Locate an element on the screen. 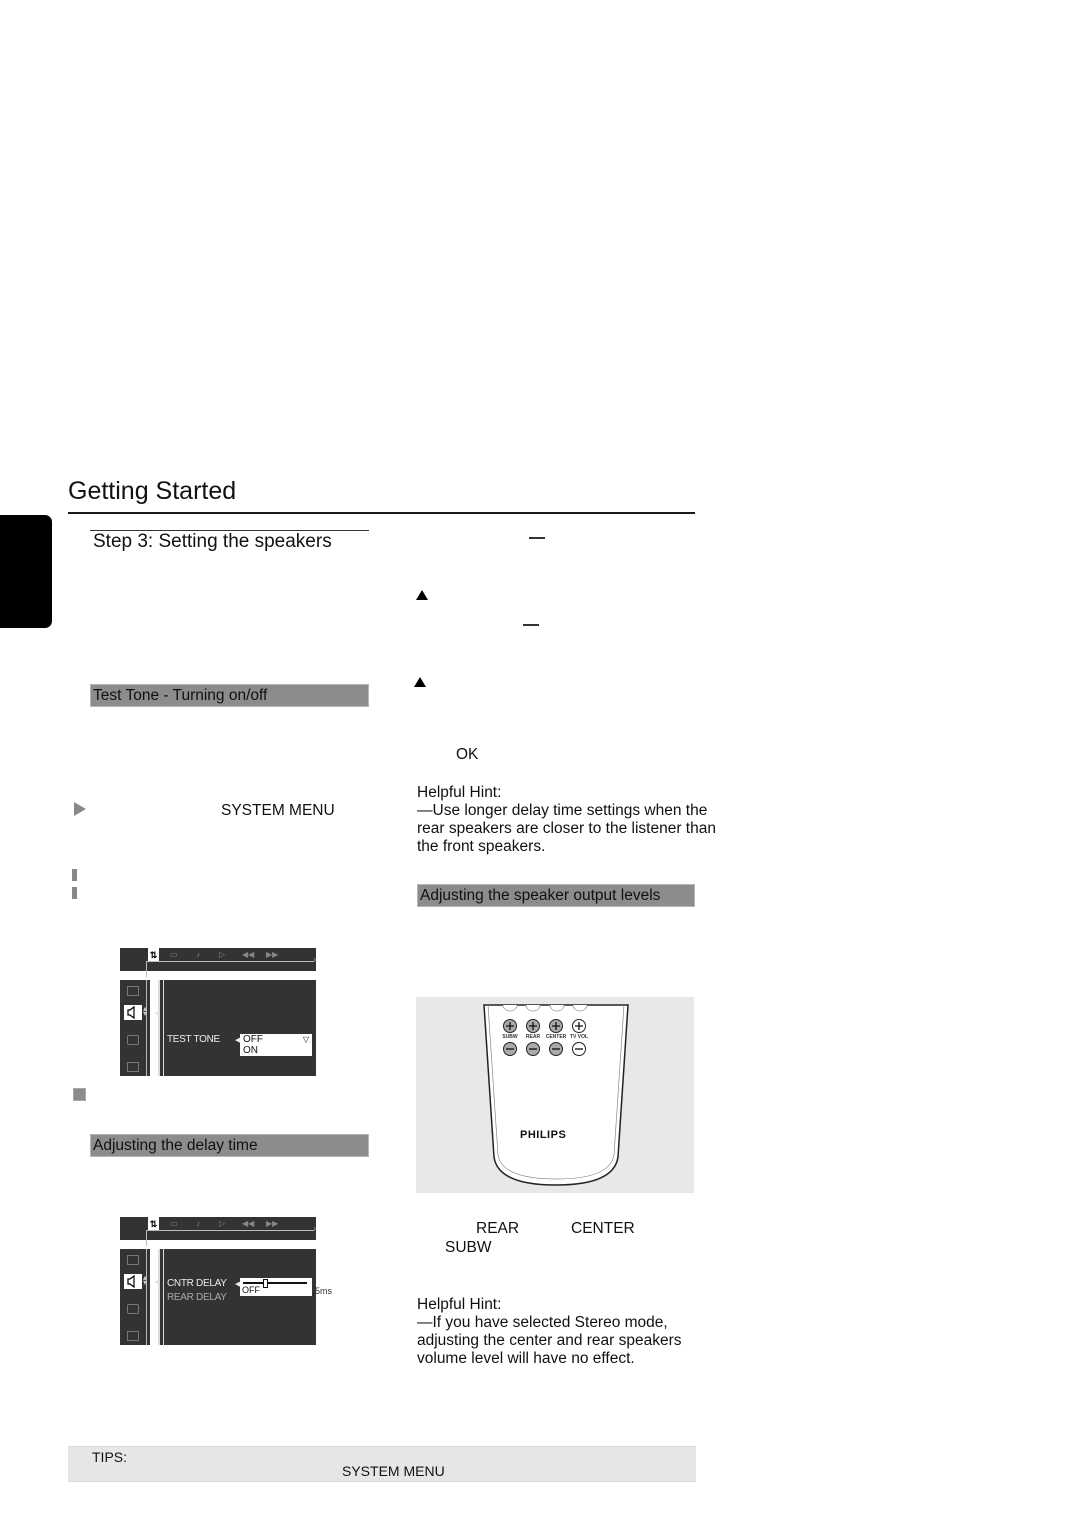  delay-time-heading: Adjusting the delay time is located at coordinates (229, 1145).